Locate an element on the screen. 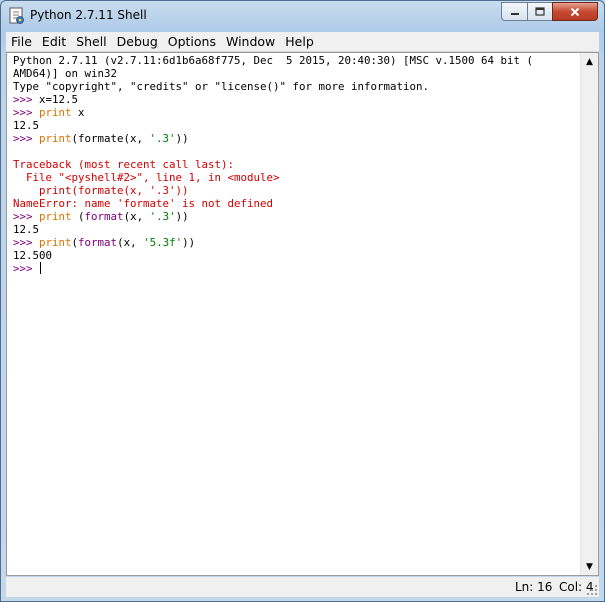  shell-text-segment: (formate(x, is located at coordinates (110, 138).